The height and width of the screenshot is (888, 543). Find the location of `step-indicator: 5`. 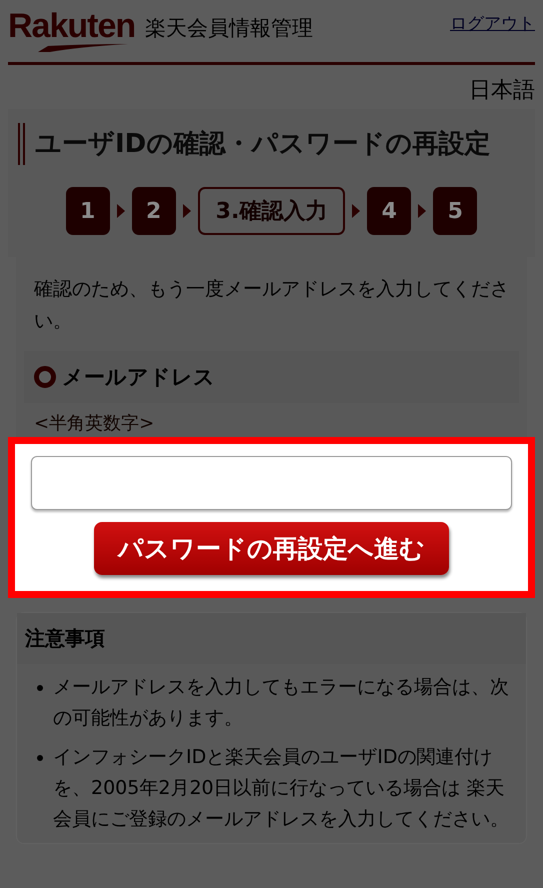

step-indicator: 5 is located at coordinates (455, 211).